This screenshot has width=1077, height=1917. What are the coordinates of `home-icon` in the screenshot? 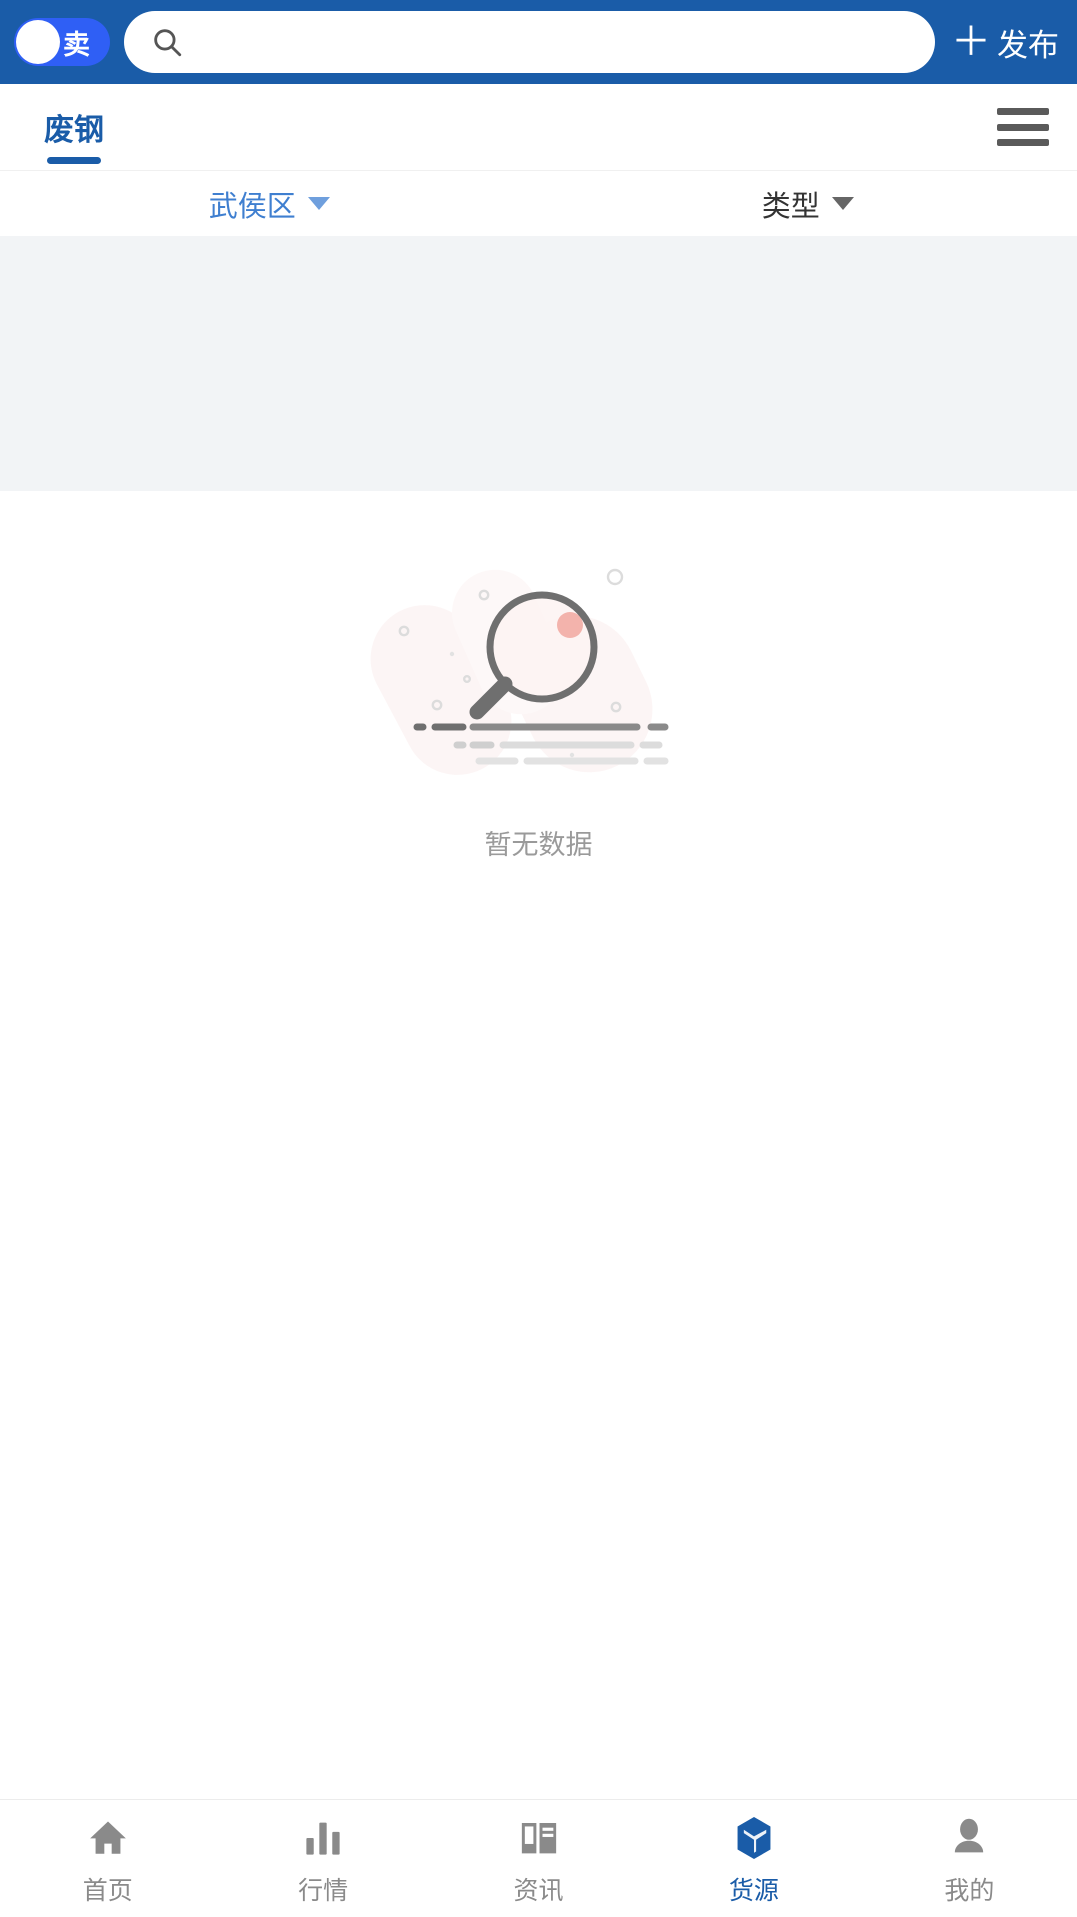 It's located at (108, 1838).